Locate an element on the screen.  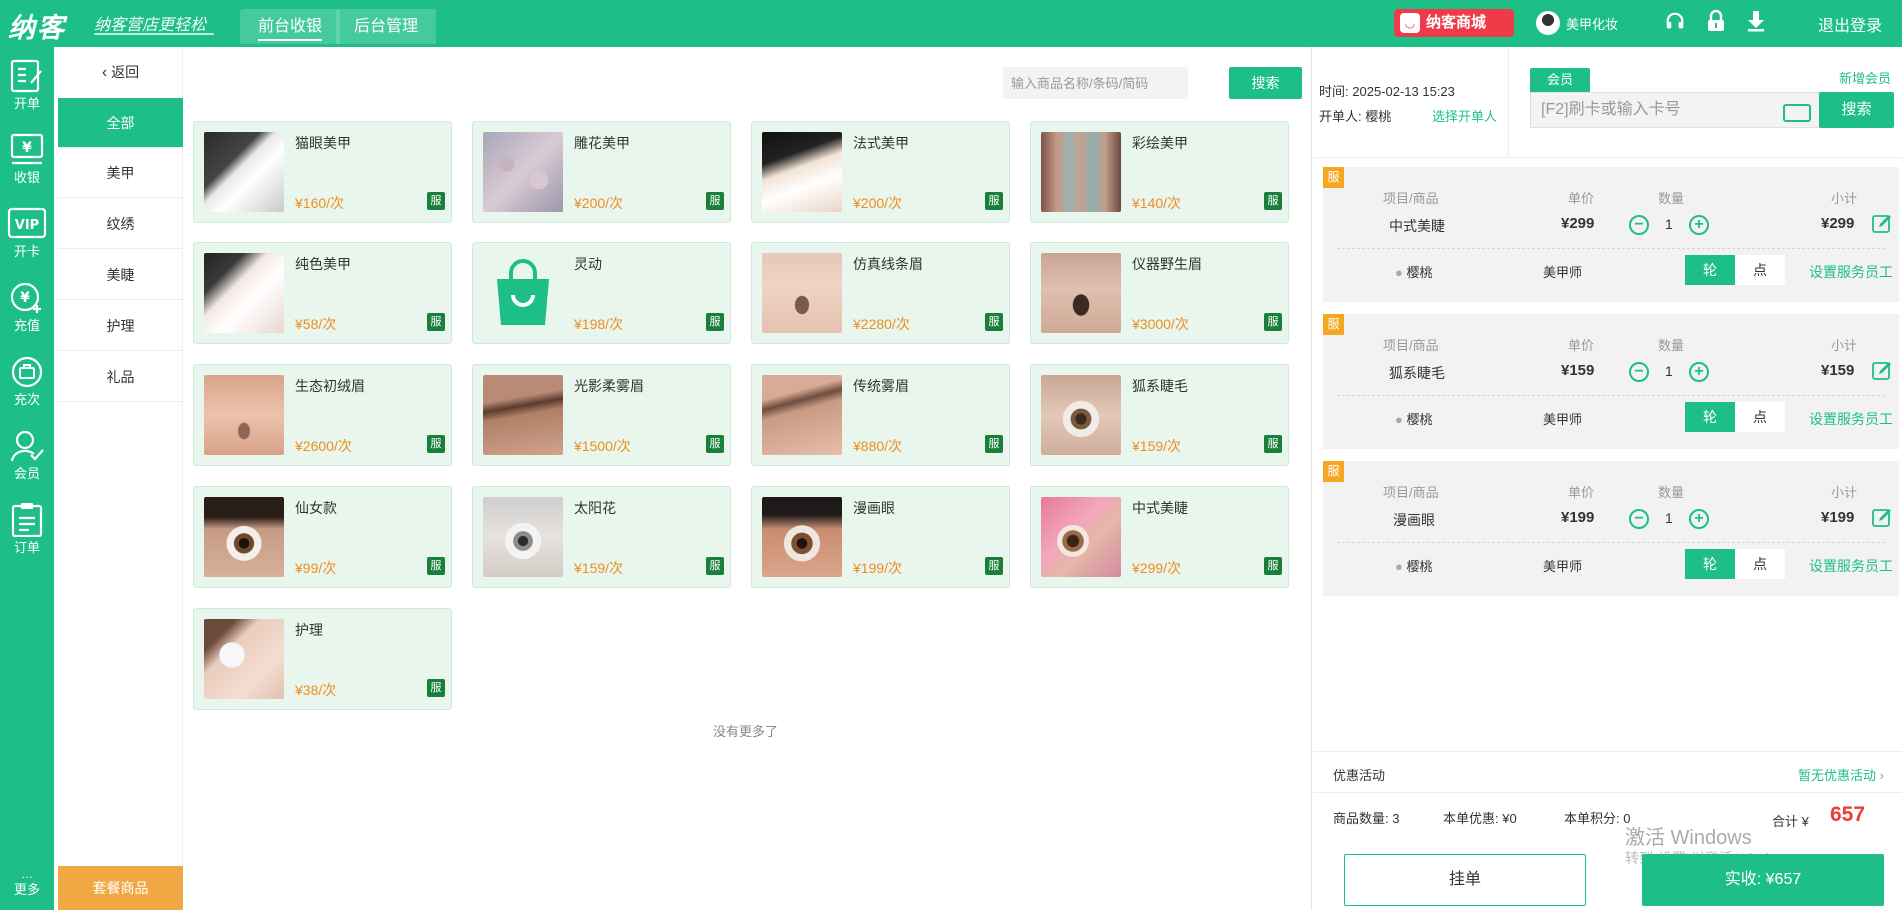
category-lash: 美睫 is located at coordinates (120, 275).